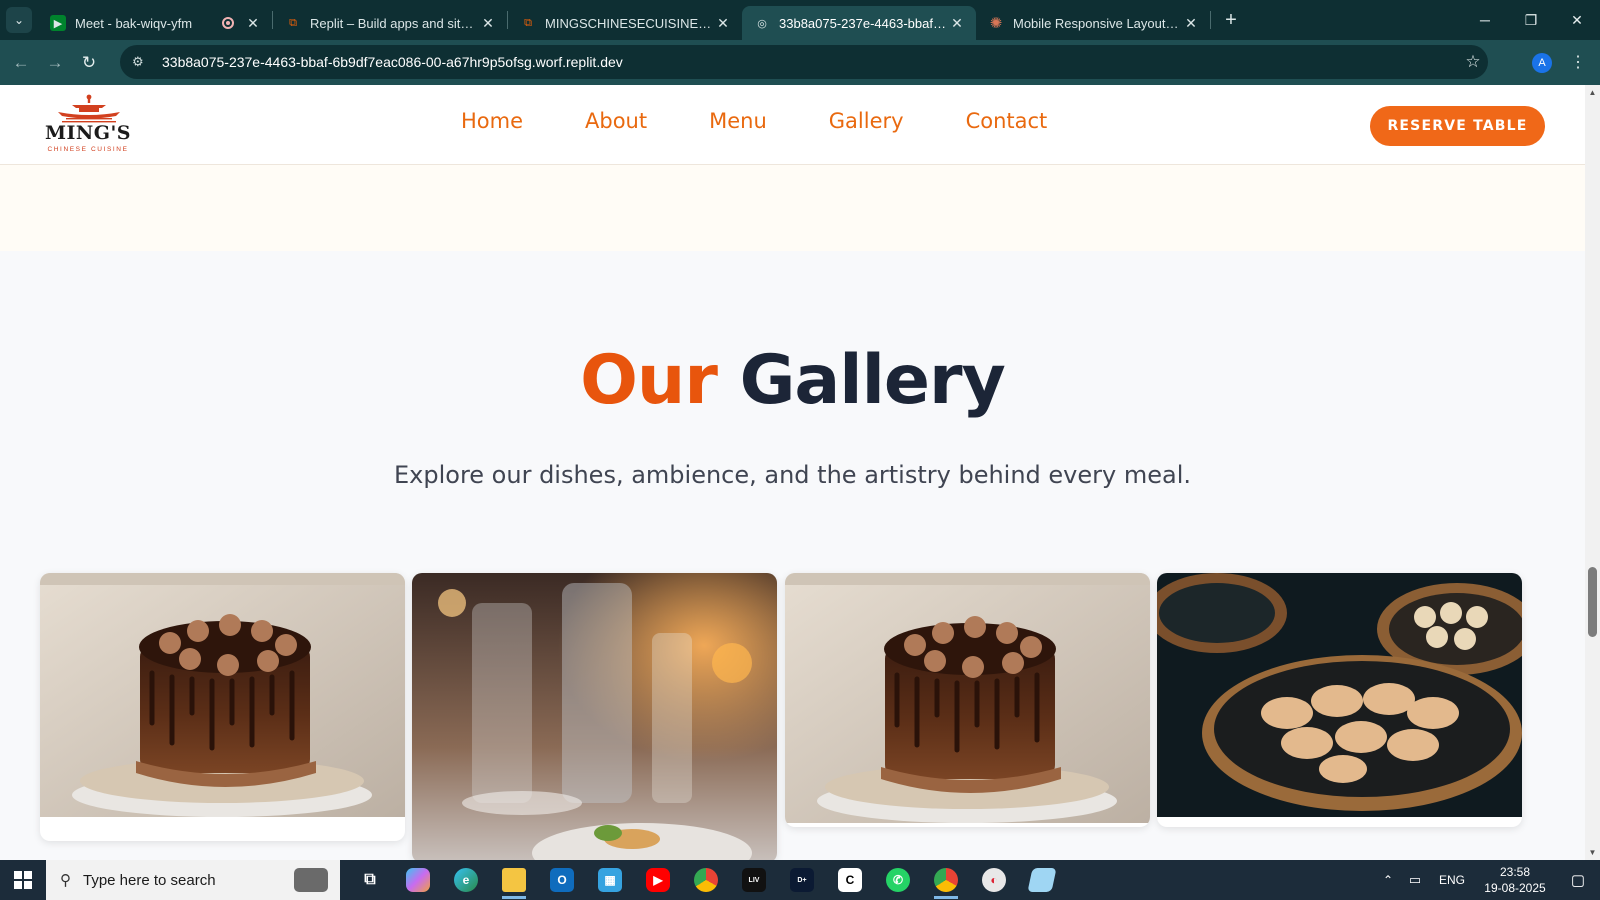 Image resolution: width=1600 pixels, height=900 pixels. What do you see at coordinates (562, 880) in the screenshot?
I see `outlook-icon: O` at bounding box center [562, 880].